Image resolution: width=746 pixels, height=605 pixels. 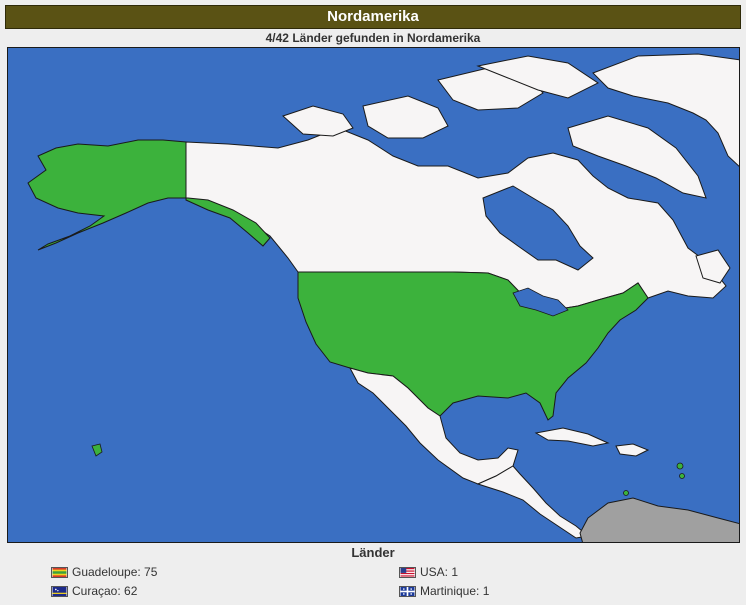 I want to click on flag-usa-icon, so click(x=407, y=572).